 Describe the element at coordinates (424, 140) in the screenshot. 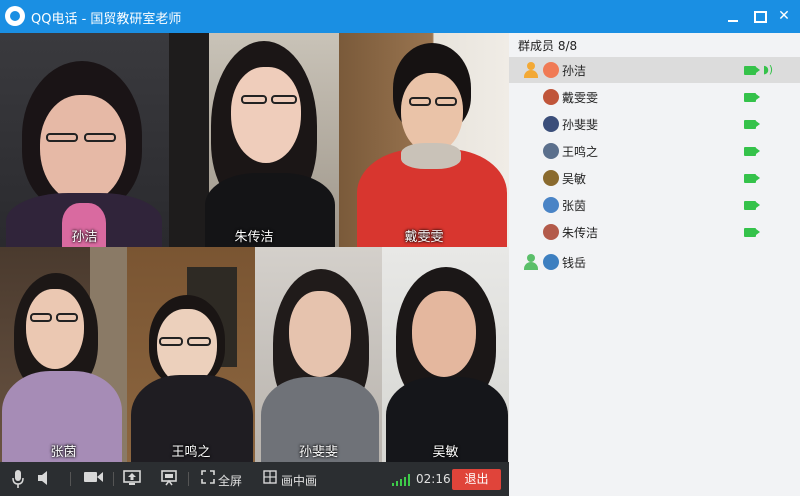

I see `video-tile: 戴雯雯` at that location.